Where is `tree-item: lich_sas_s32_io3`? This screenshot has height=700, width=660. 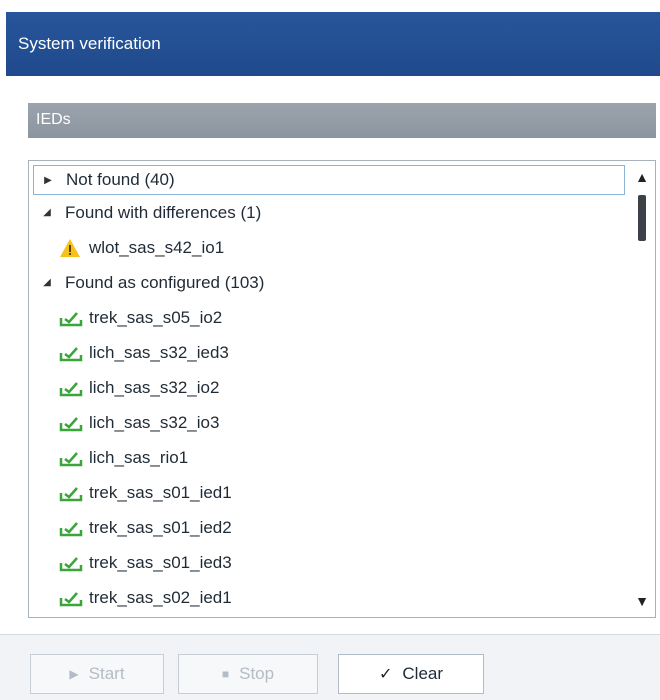 tree-item: lich_sas_s32_io3 is located at coordinates (329, 422).